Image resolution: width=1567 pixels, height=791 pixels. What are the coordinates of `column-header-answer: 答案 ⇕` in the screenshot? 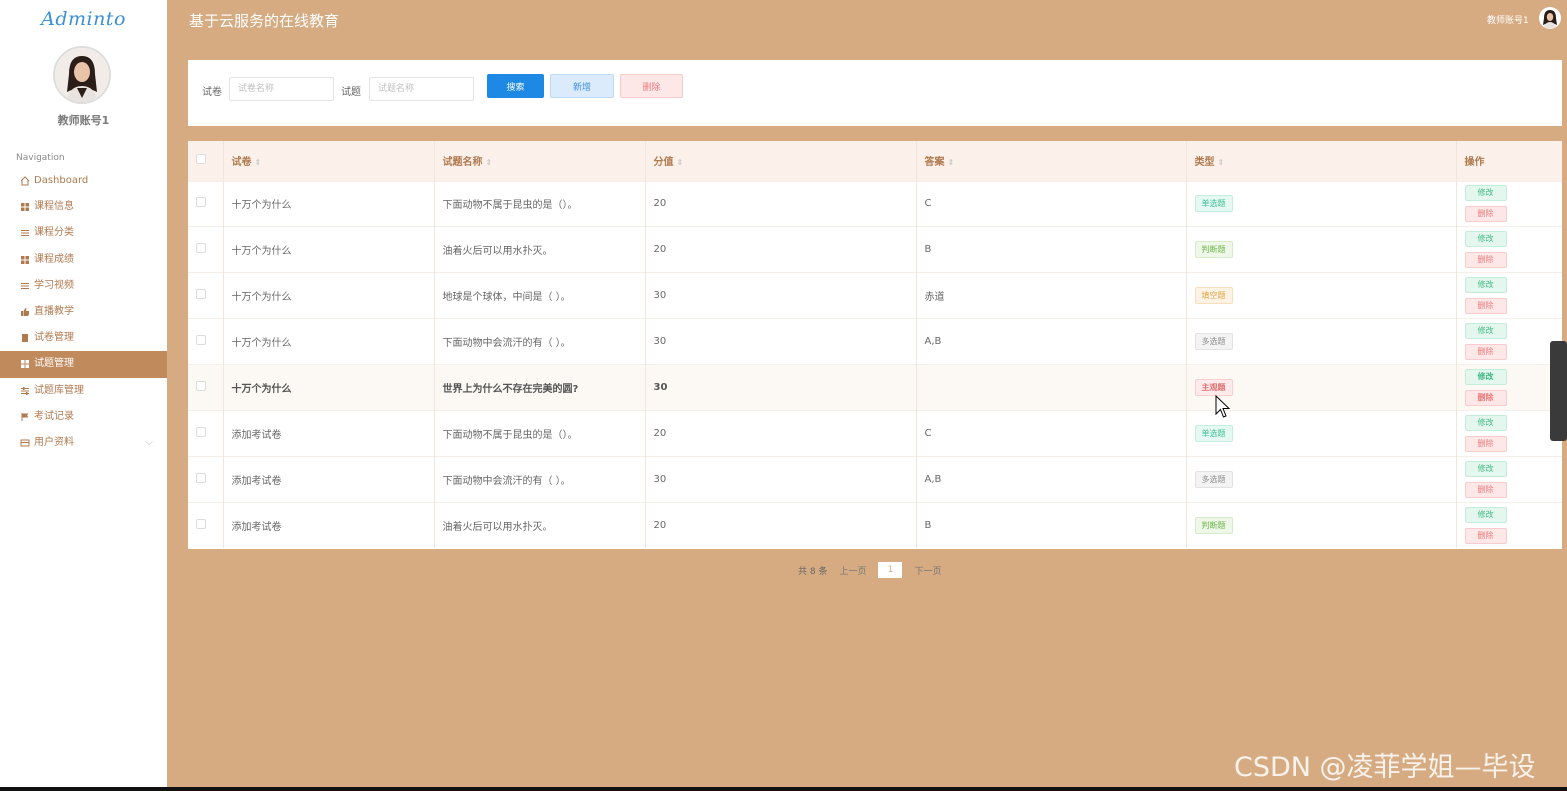 It's located at (1051, 161).